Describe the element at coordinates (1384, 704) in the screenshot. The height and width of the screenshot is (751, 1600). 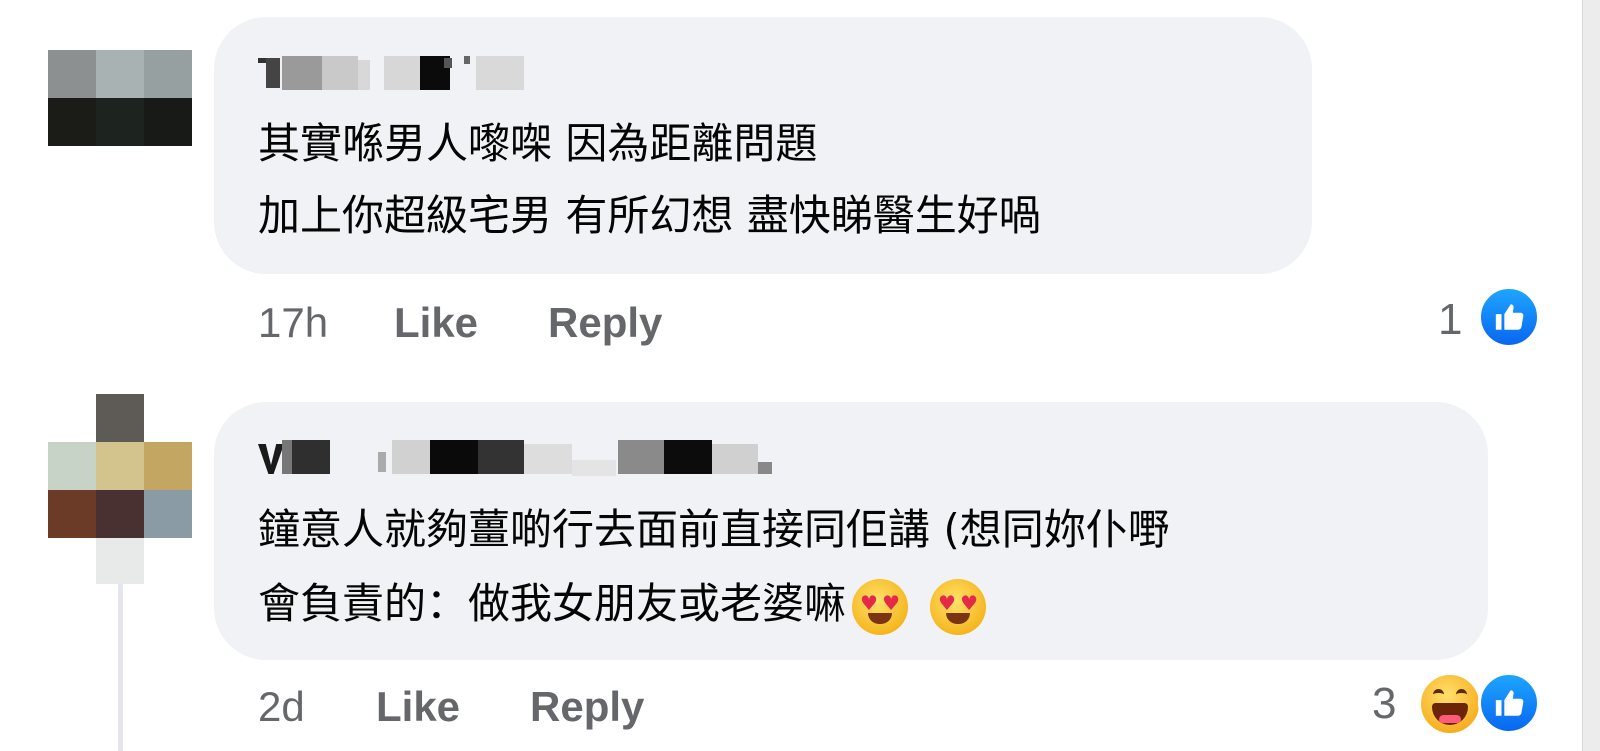
I see `reaction-count: 3` at that location.